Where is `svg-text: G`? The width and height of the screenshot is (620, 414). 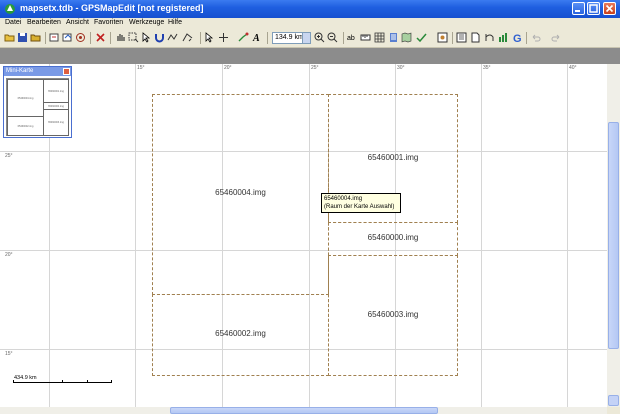
svg-text: G is located at coordinates (517, 38).